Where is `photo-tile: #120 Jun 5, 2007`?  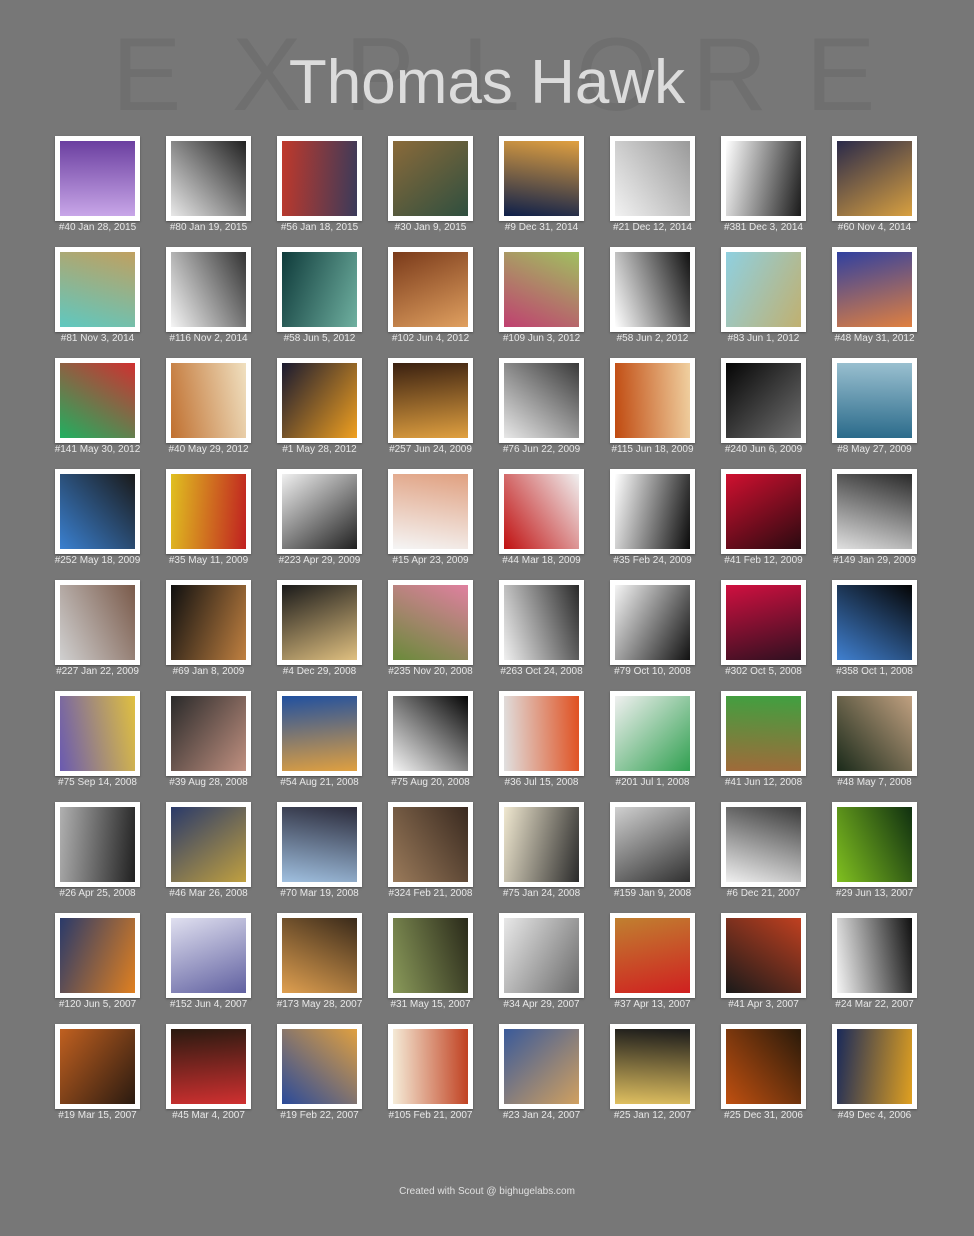
photo-tile: #120 Jun 5, 2007 is located at coordinates (97, 963).